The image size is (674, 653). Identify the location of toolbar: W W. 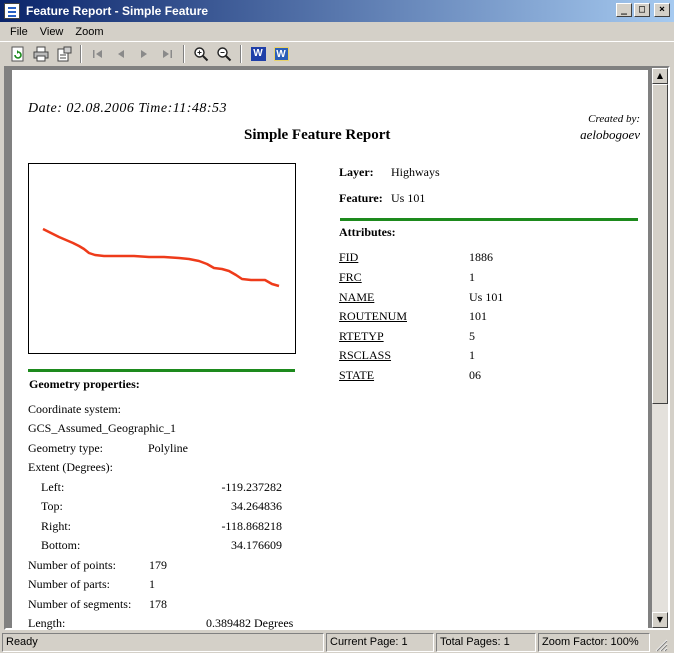
(337, 53).